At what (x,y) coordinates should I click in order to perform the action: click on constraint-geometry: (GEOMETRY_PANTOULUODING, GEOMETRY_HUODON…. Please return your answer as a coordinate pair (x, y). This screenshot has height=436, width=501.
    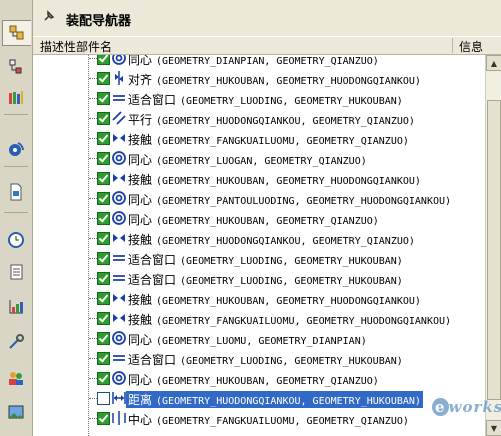
    Looking at the image, I should click on (304, 201).